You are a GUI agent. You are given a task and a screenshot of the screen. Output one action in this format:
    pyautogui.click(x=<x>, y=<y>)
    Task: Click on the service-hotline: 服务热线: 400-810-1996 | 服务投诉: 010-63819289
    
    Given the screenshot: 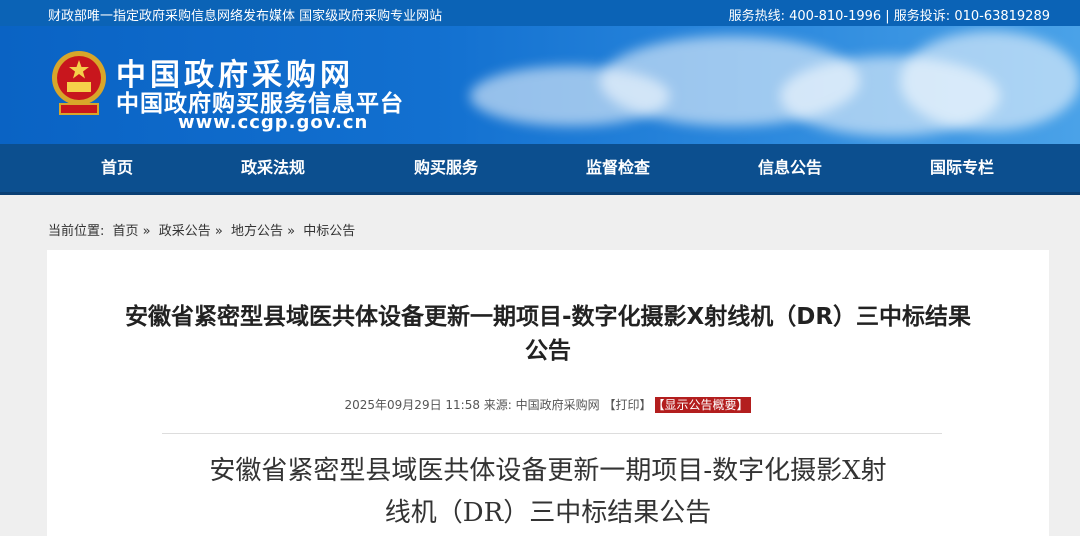 What is the action you would take?
    pyautogui.click(x=889, y=16)
    